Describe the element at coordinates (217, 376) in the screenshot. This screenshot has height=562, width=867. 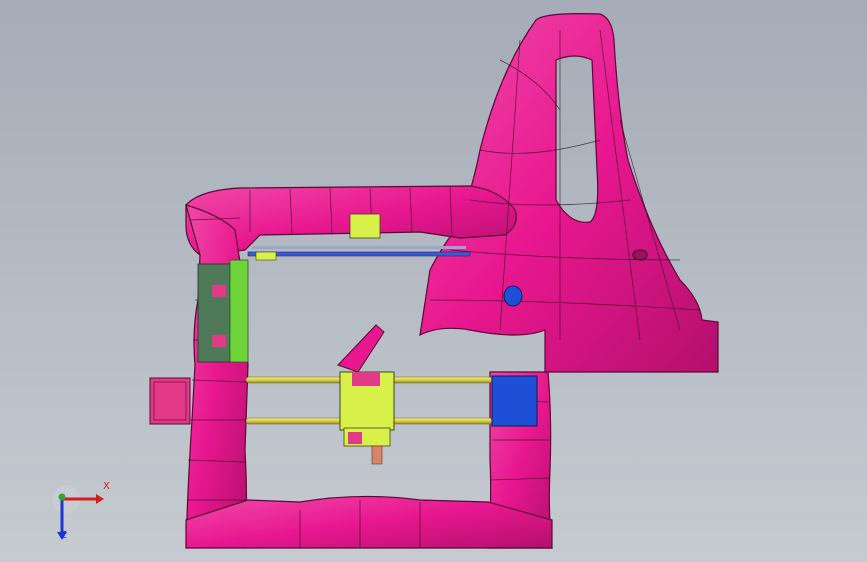
I see `frame-left-post` at that location.